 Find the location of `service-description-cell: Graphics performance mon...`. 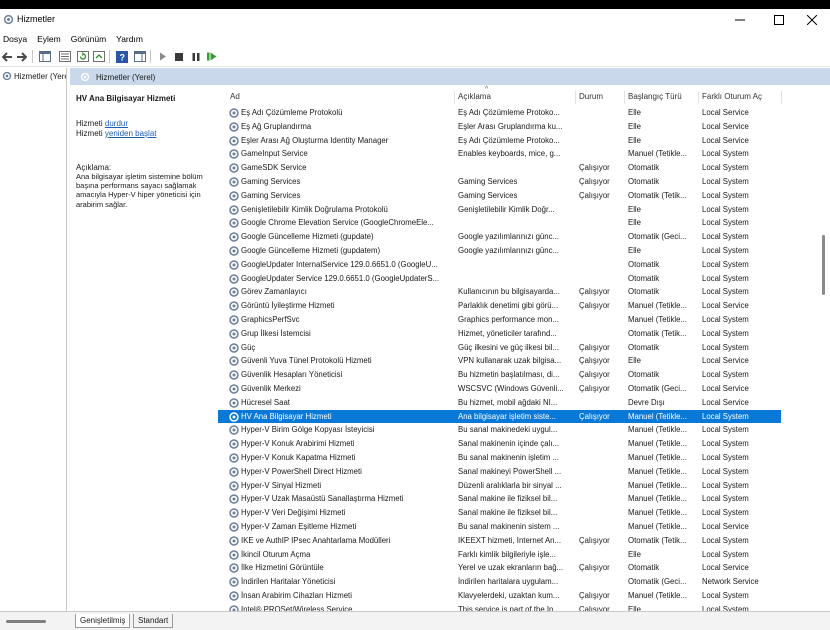

service-description-cell: Graphics performance mon... is located at coordinates (508, 319).